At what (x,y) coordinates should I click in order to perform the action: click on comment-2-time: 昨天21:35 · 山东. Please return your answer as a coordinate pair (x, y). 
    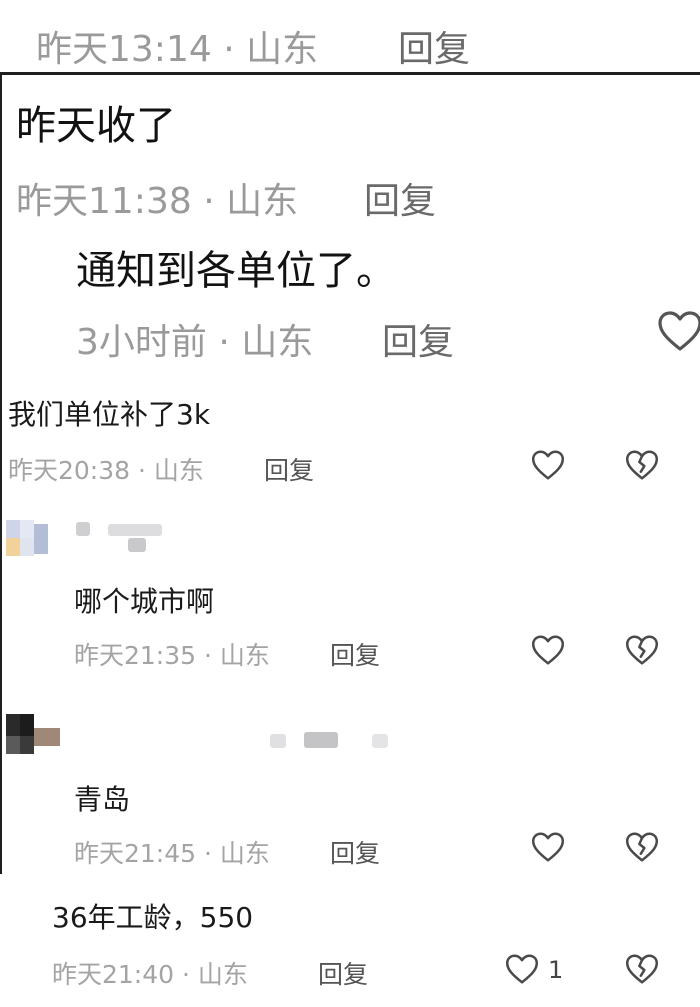
    Looking at the image, I should click on (172, 655).